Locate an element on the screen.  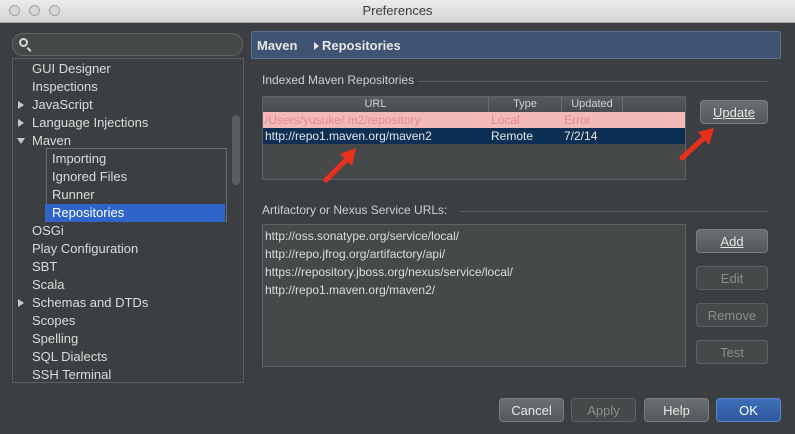
sidebar-item-label: Scala is located at coordinates (48, 284).